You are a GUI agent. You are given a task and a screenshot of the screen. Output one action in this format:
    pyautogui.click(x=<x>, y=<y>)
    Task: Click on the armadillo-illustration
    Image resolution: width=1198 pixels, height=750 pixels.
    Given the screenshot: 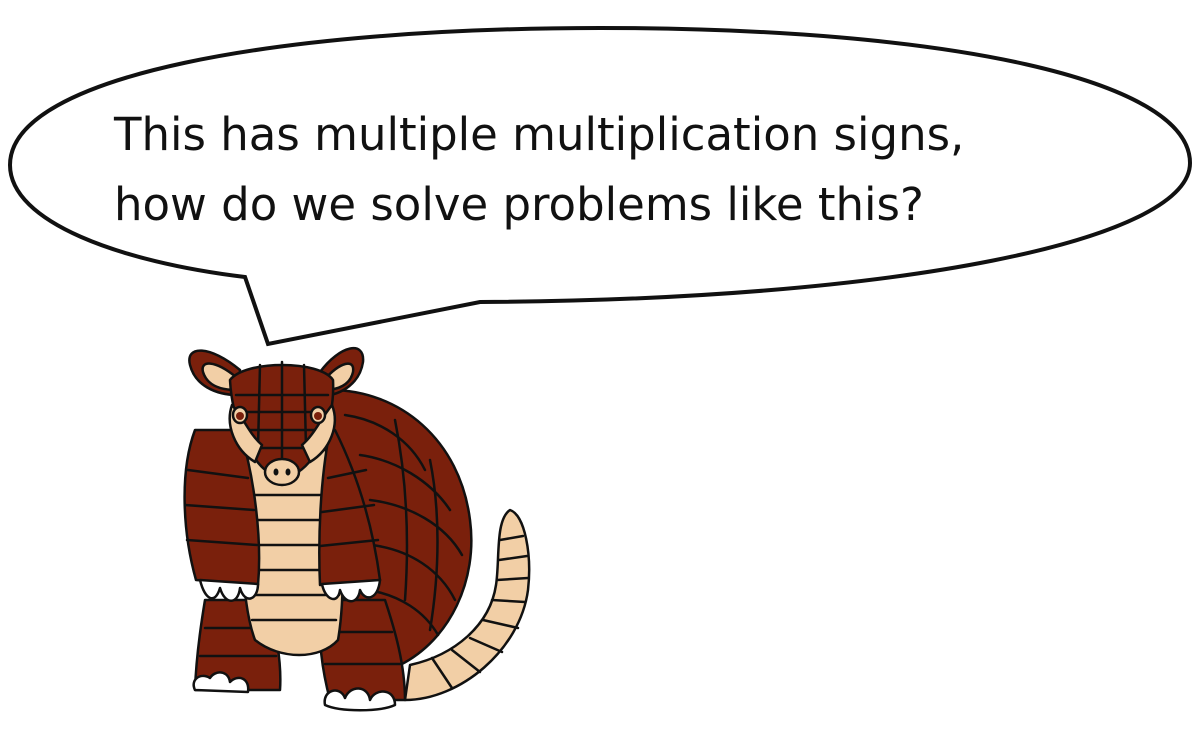 What is the action you would take?
    pyautogui.click(x=357, y=529)
    